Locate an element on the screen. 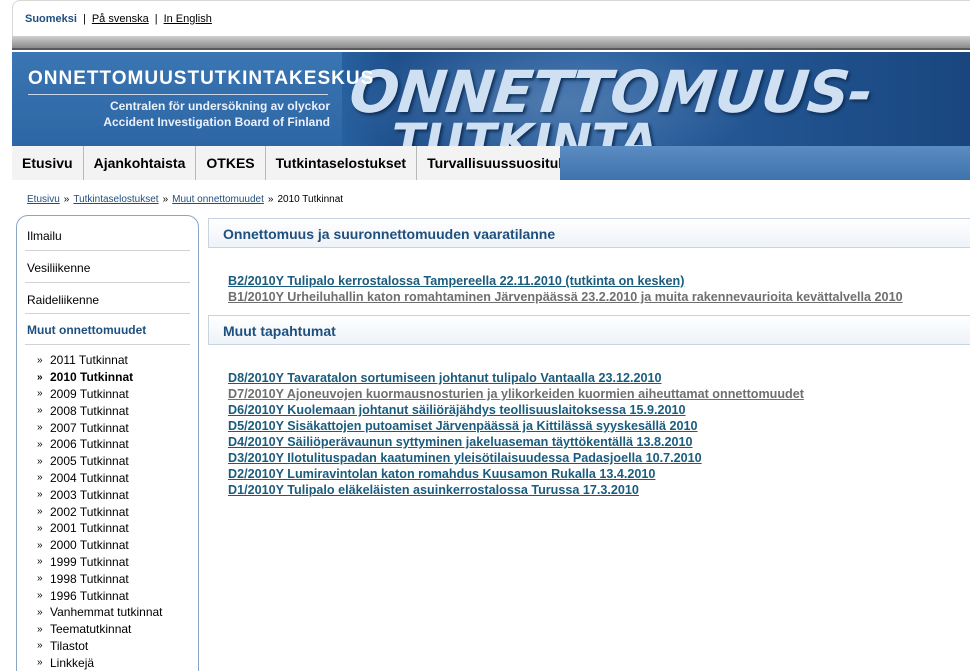  banner-subtitle-english: Accident Investigation Board of Finland is located at coordinates (216, 122).